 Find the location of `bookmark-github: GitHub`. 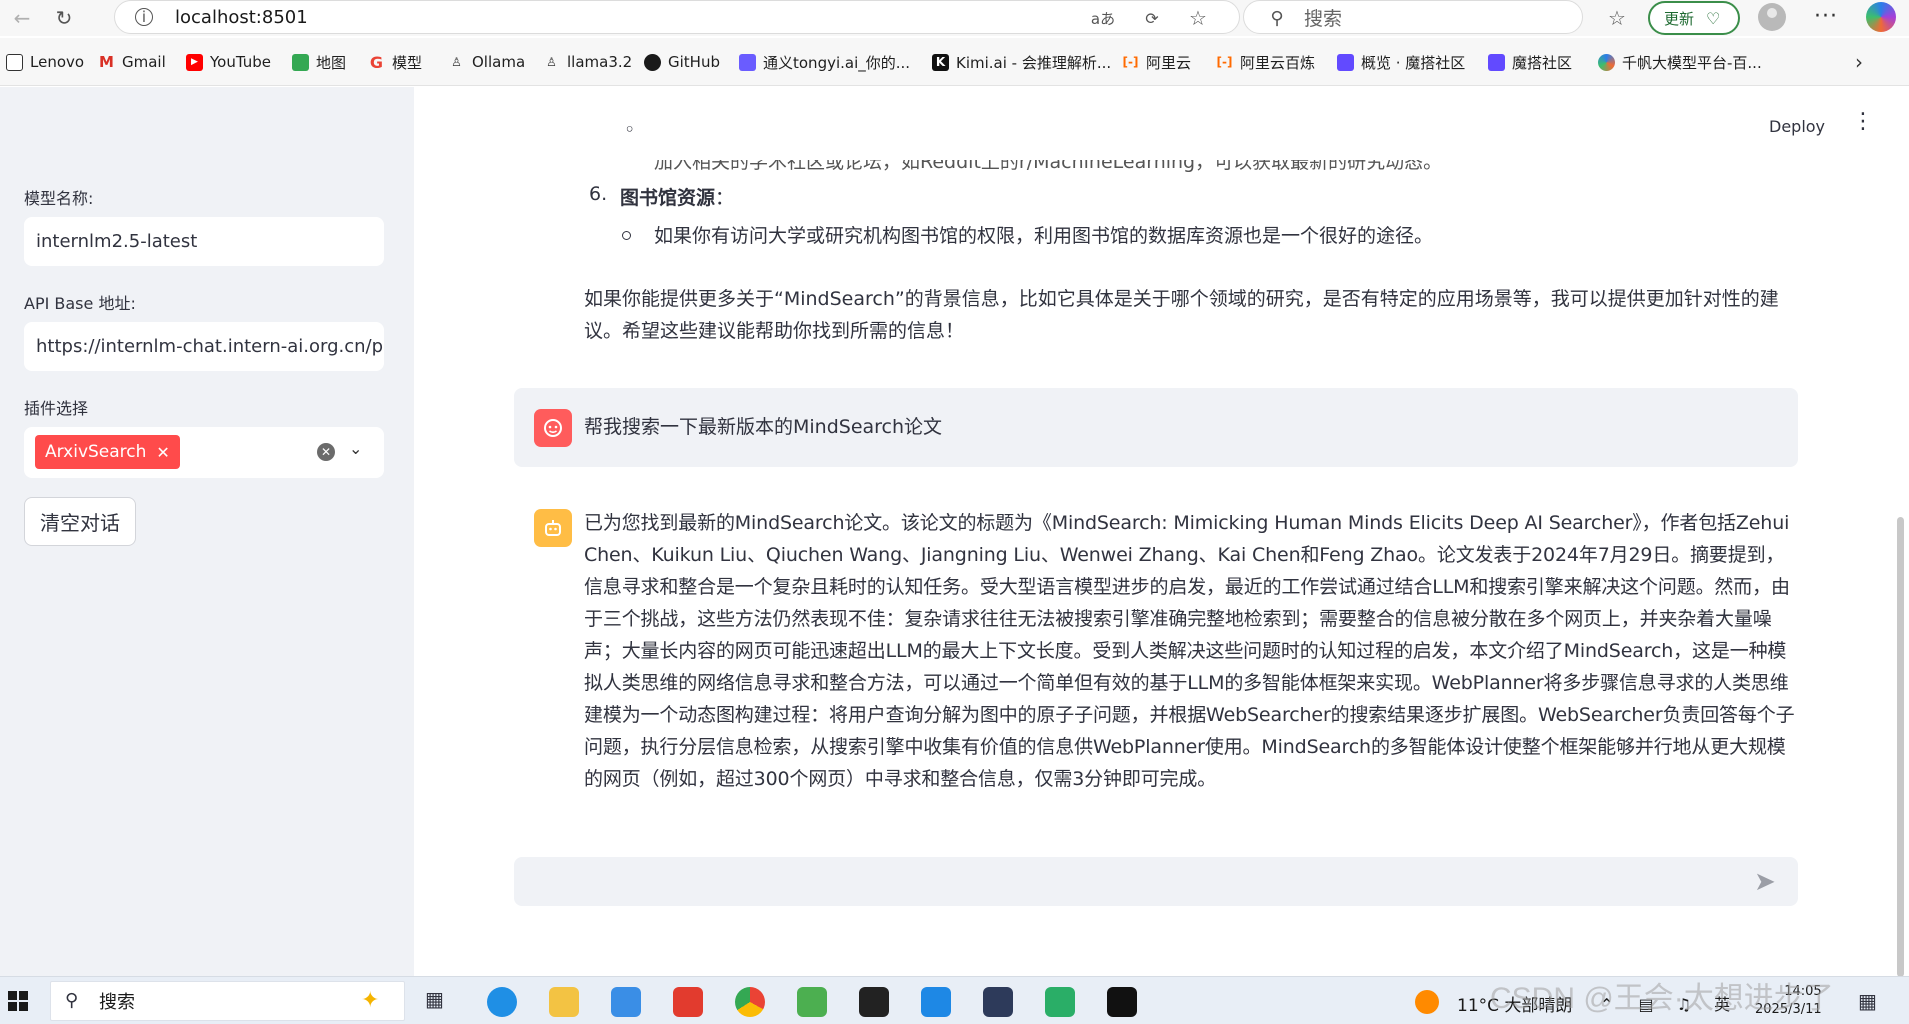

bookmark-github: GitHub is located at coordinates (682, 62).